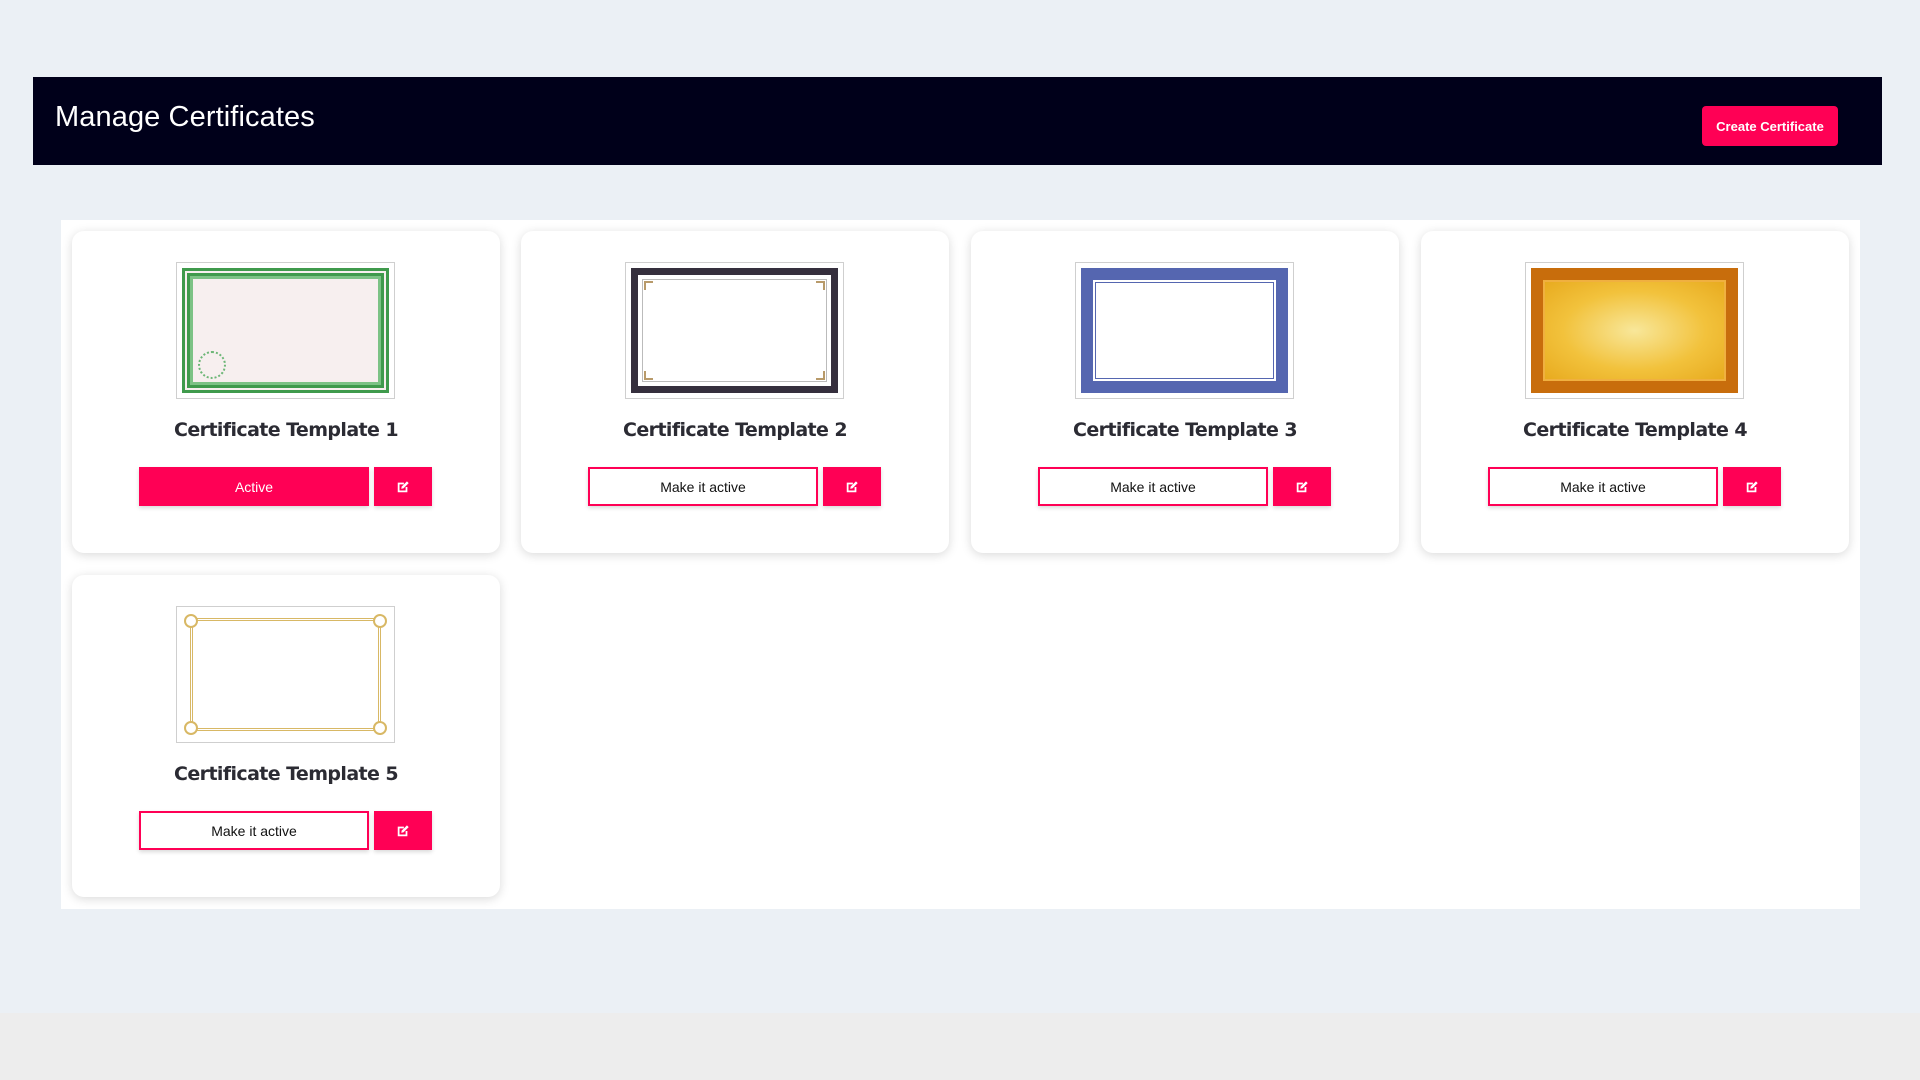  Describe the element at coordinates (1185, 430) in the screenshot. I see `certificate-title: Certificate Template 3` at that location.